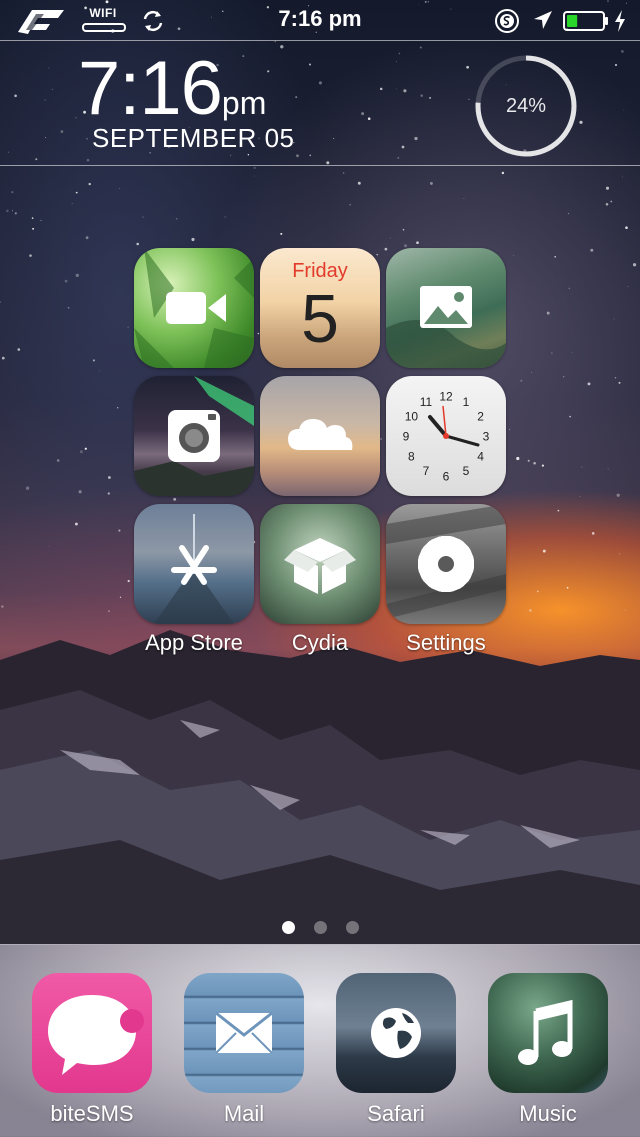  I want to click on clock-number: 7, so click(426, 471).